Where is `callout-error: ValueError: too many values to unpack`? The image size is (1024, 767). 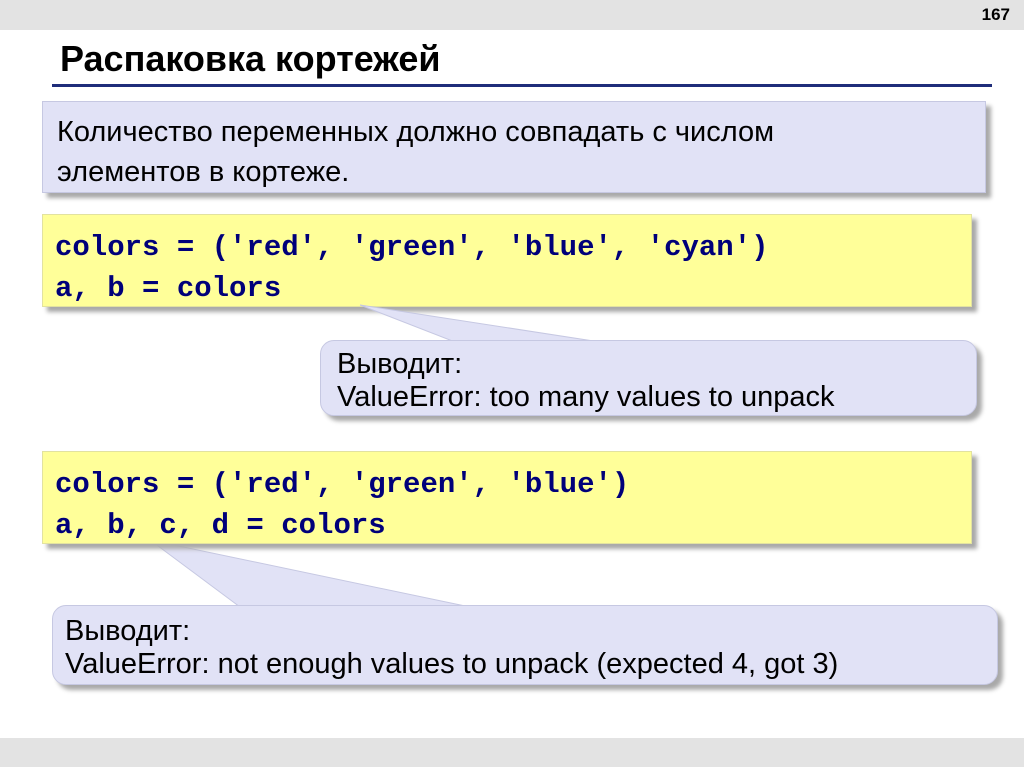 callout-error: ValueError: too many values to unpack is located at coordinates (586, 397).